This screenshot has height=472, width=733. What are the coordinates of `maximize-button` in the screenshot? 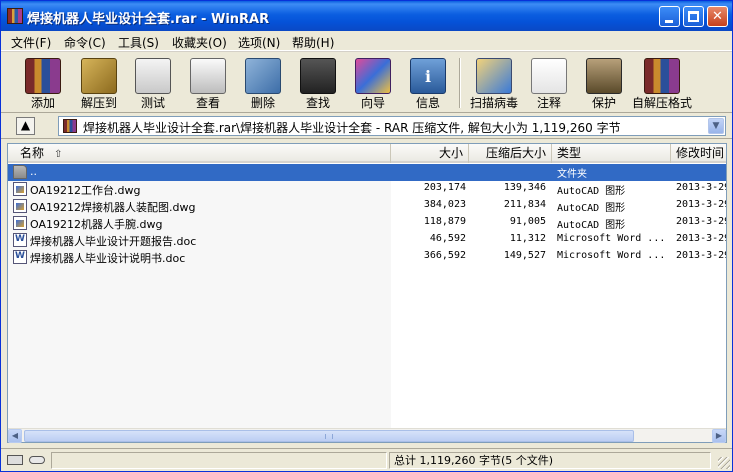 It's located at (693, 16).